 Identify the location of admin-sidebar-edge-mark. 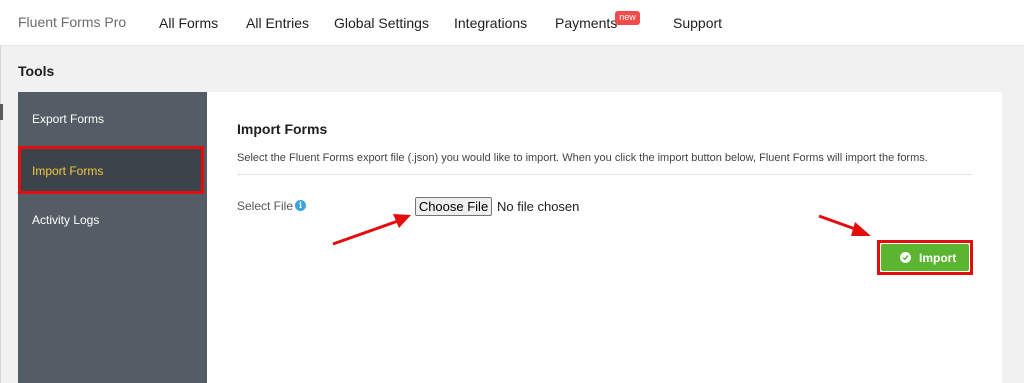
(1, 112).